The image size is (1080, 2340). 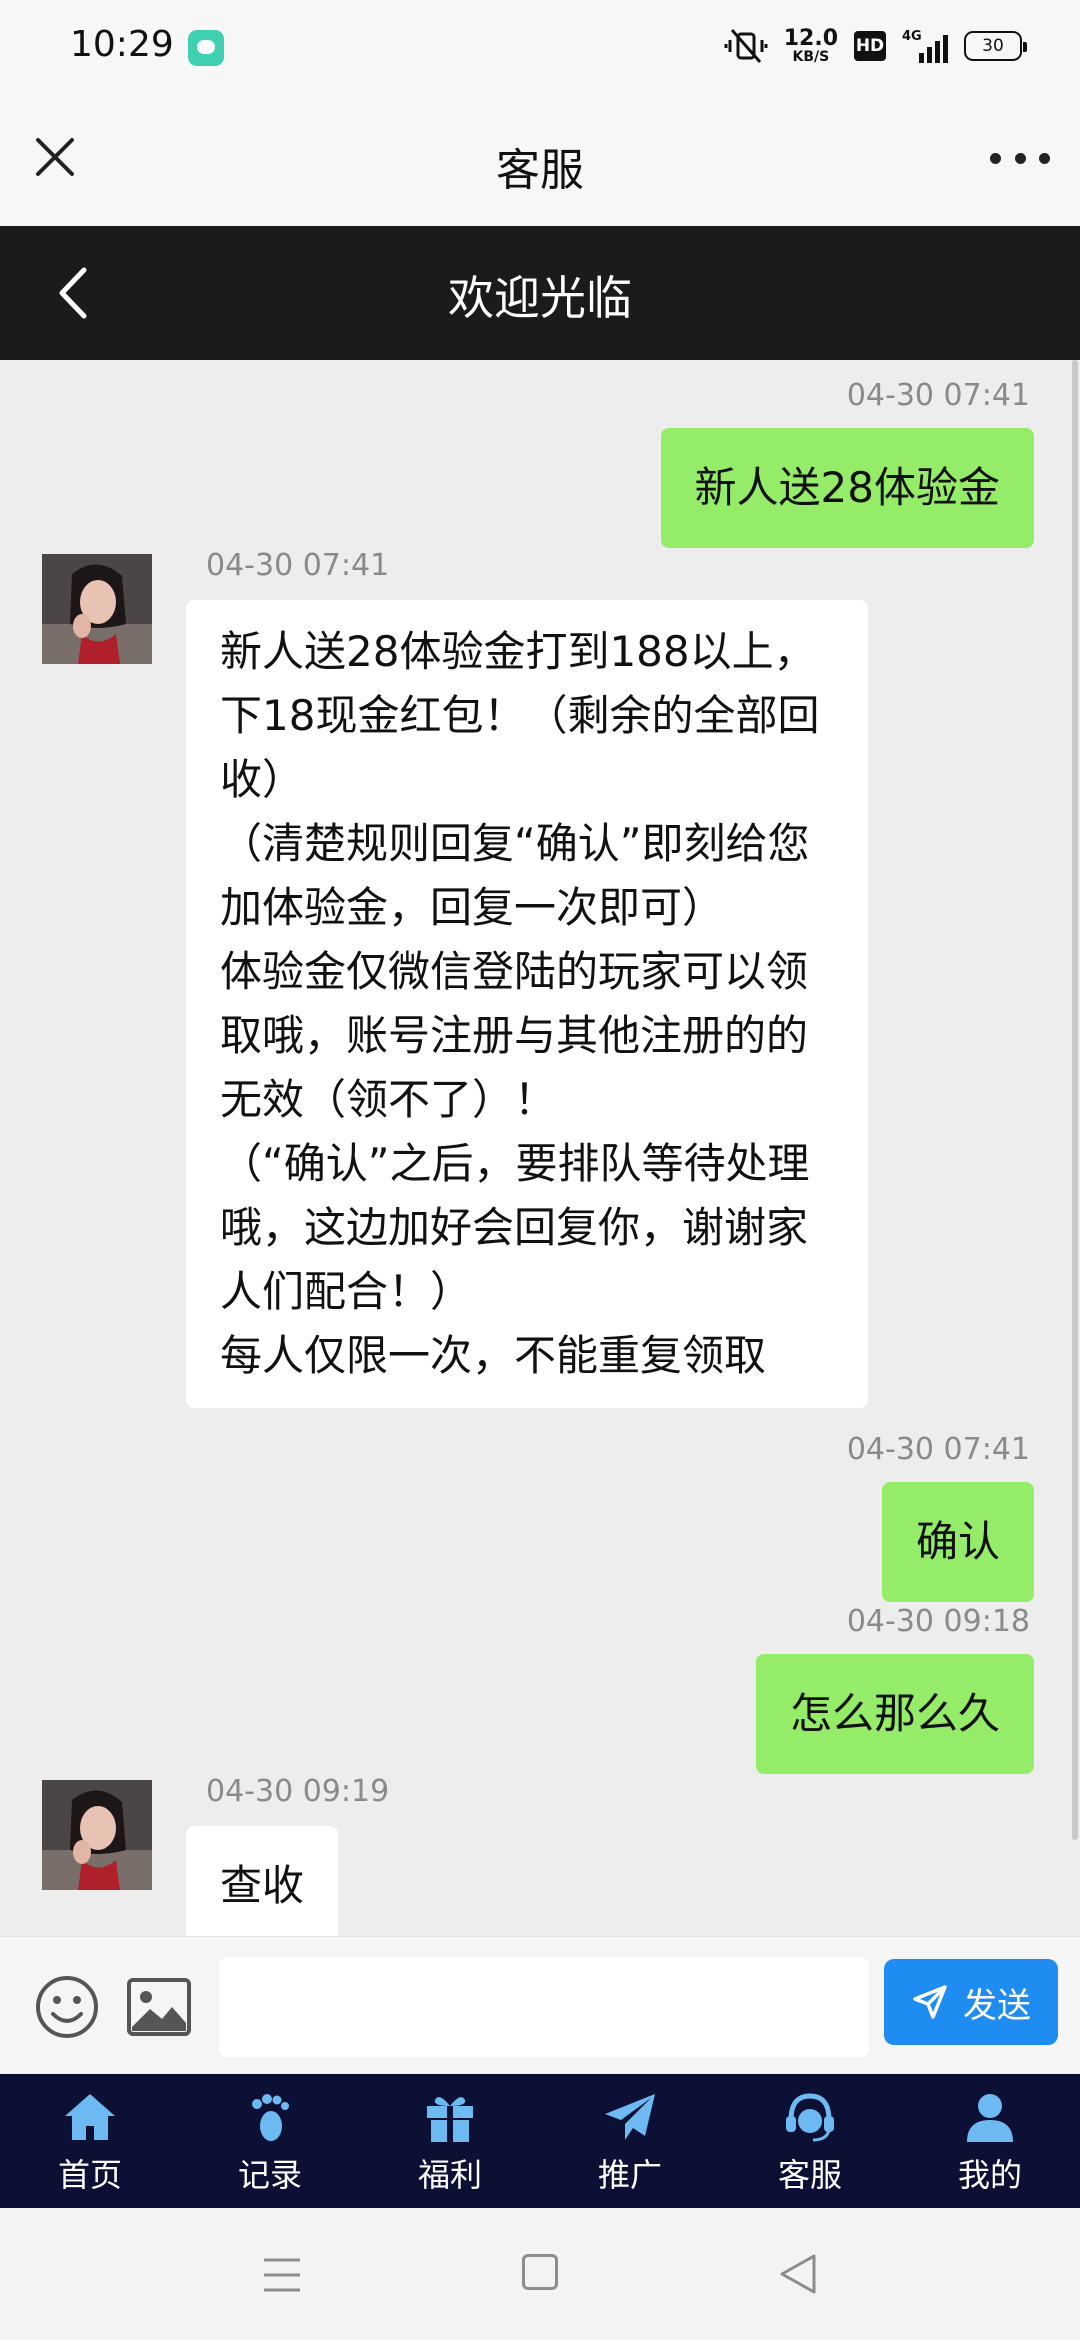 I want to click on message-text: 体验金仅微信登陆的玩家可以领, so click(x=514, y=971).